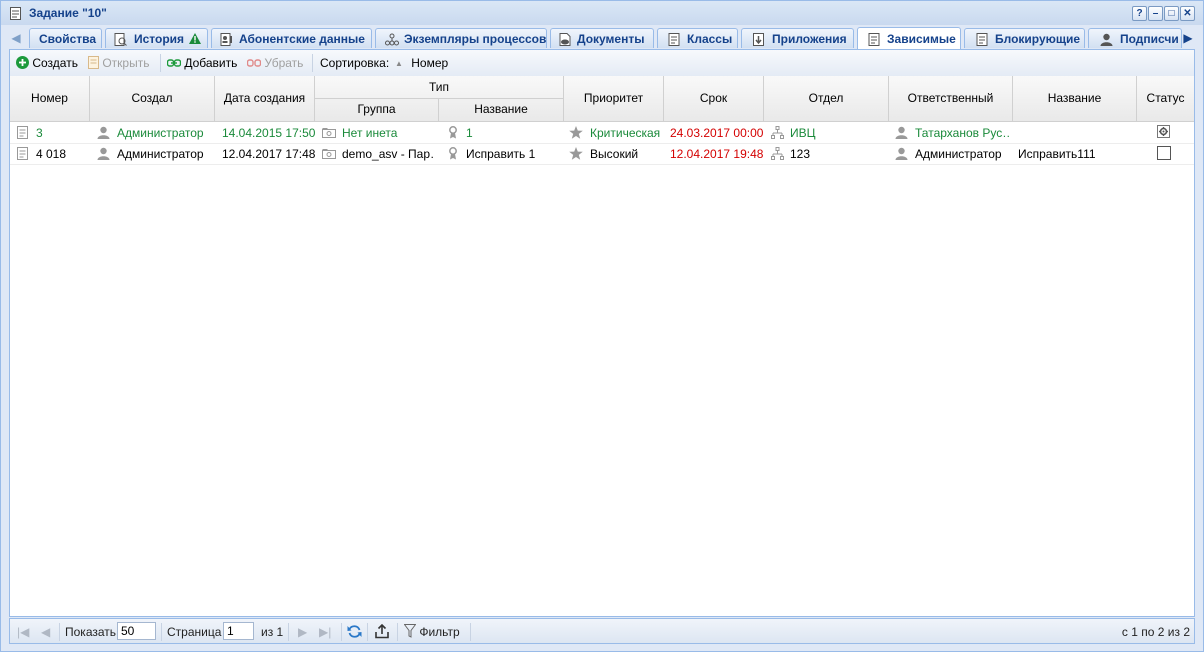 Image resolution: width=1204 pixels, height=652 pixels. What do you see at coordinates (826, 98) in the screenshot?
I see `column-header-department: Отдел` at bounding box center [826, 98].